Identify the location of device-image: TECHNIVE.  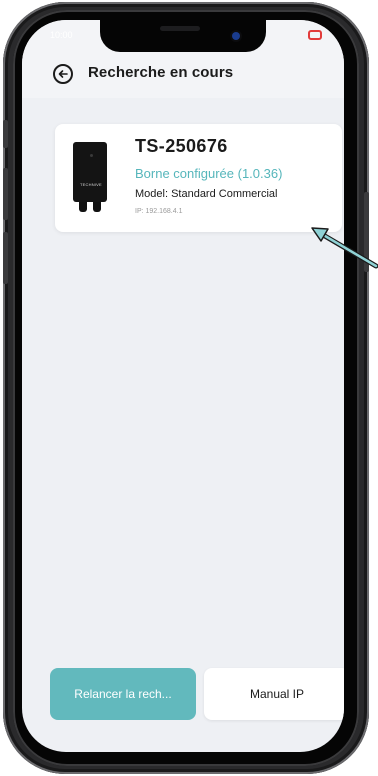
(90, 178).